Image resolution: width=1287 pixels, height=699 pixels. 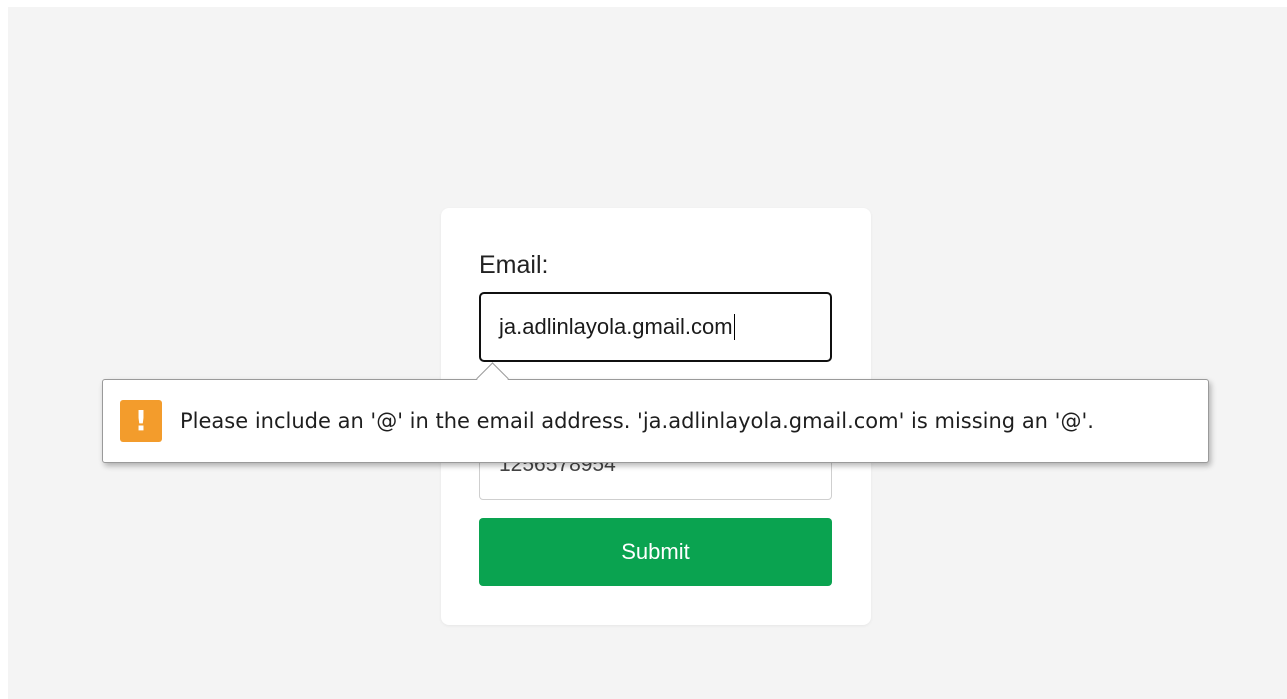 I want to click on submit-button: Submit, so click(x=655, y=552).